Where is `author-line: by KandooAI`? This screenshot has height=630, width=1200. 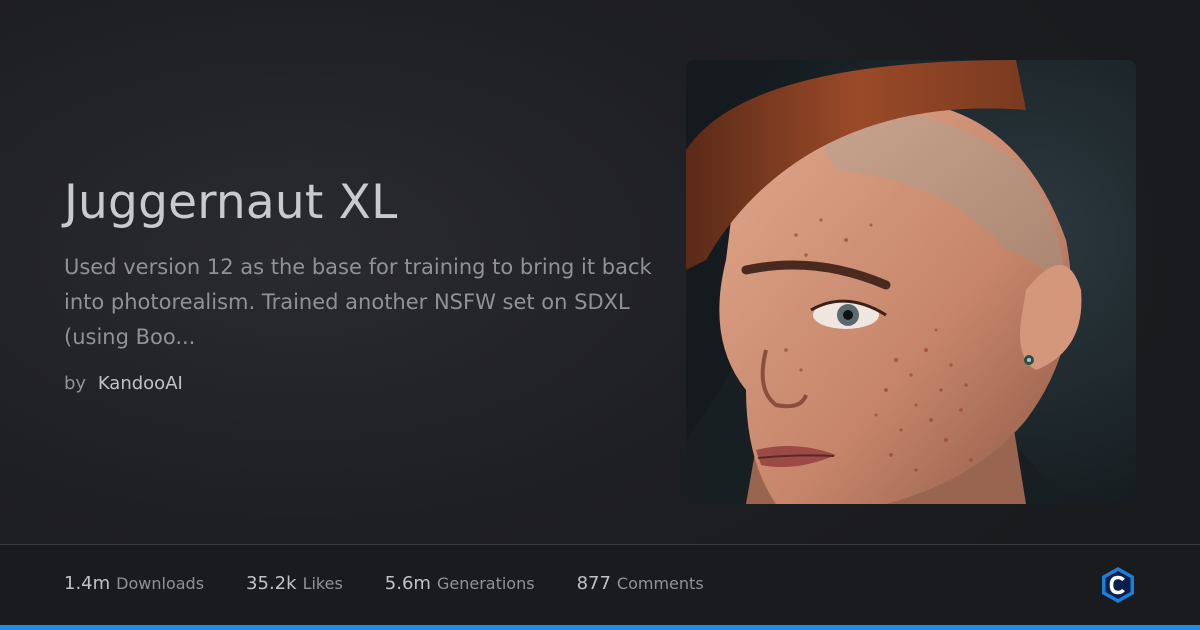
author-line: by KandooAI is located at coordinates (364, 383).